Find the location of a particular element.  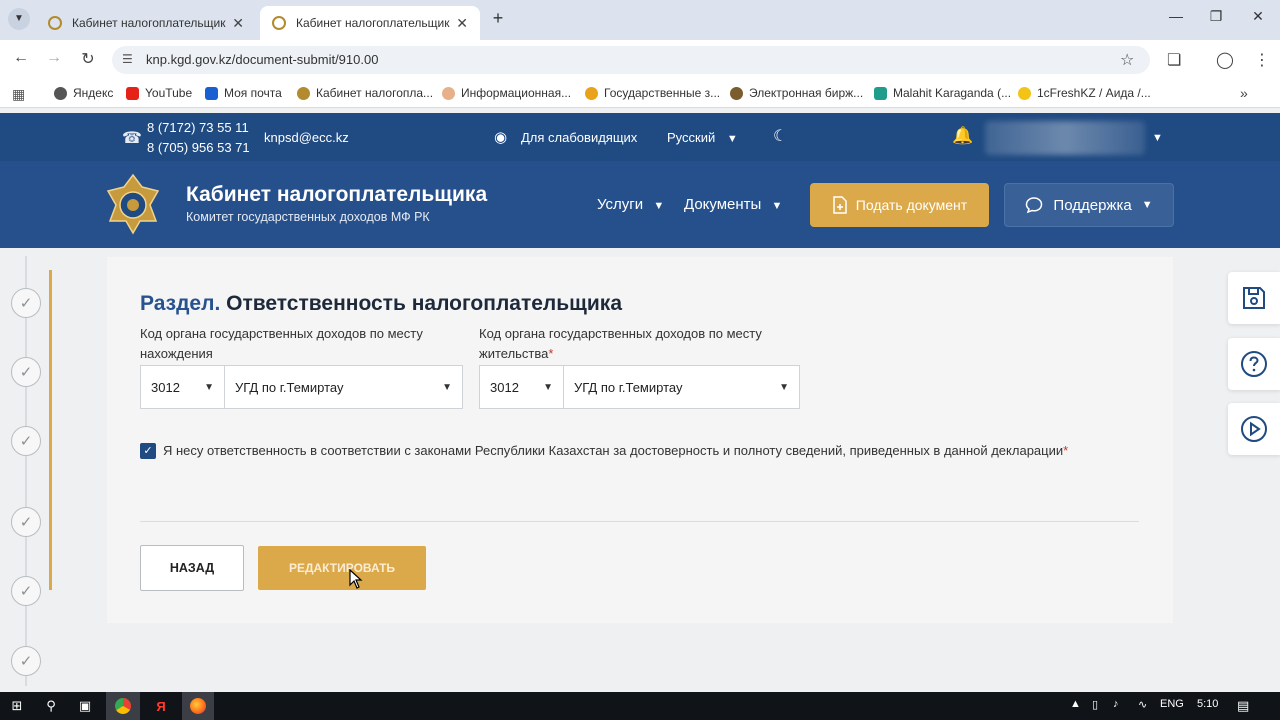

location-name-value: УГД по г.Темиртау is located at coordinates (289, 387).